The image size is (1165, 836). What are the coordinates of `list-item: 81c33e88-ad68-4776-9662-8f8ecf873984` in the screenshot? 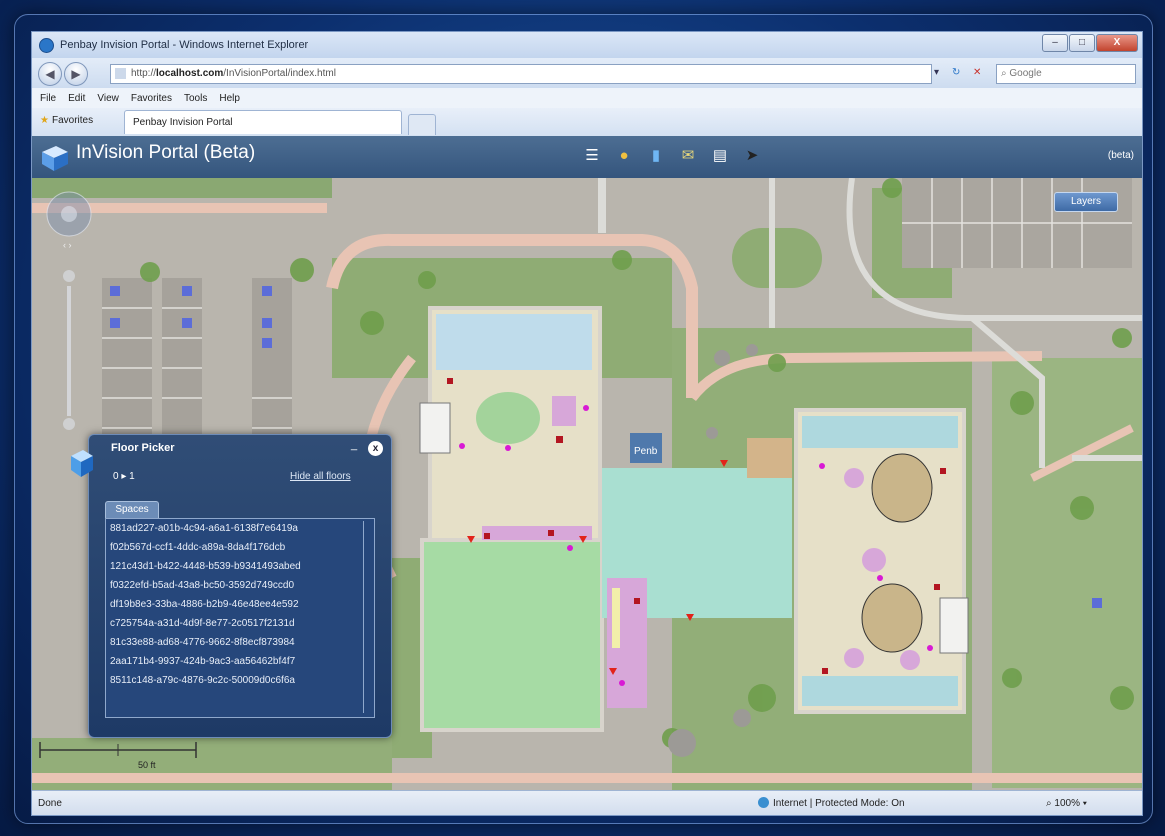 It's located at (240, 642).